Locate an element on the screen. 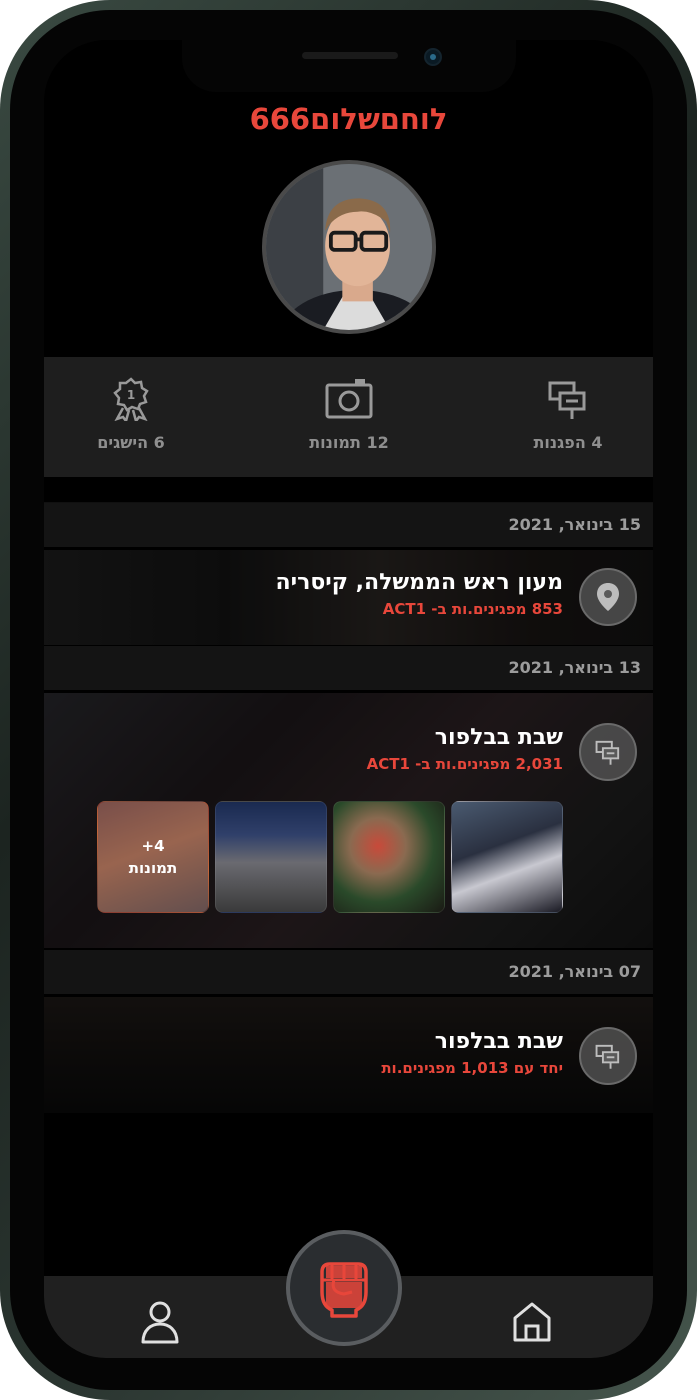 The image size is (697, 1400). feed-date: 15 בינואר, 2021 is located at coordinates (348, 525).